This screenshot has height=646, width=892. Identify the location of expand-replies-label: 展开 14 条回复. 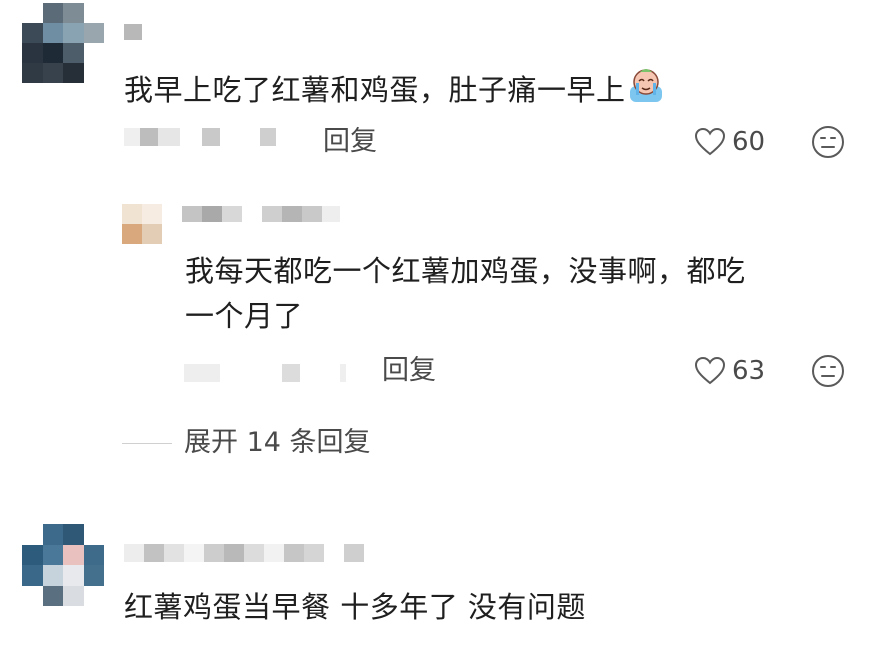
(277, 442).